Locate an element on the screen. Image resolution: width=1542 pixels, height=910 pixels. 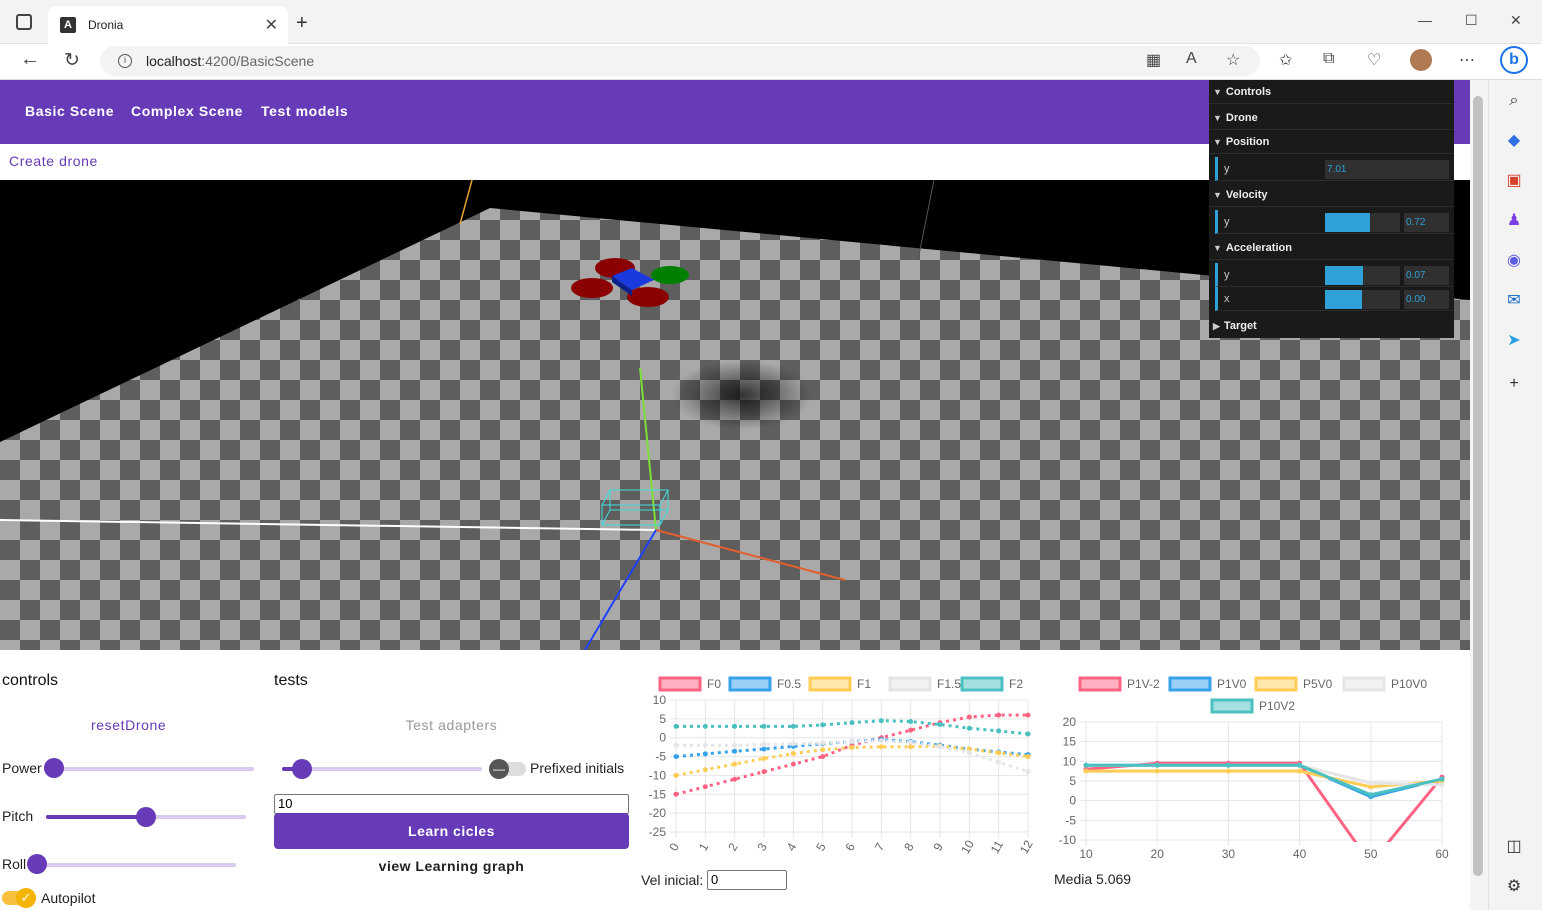
vel-inicial-input: 0 is located at coordinates (747, 880).